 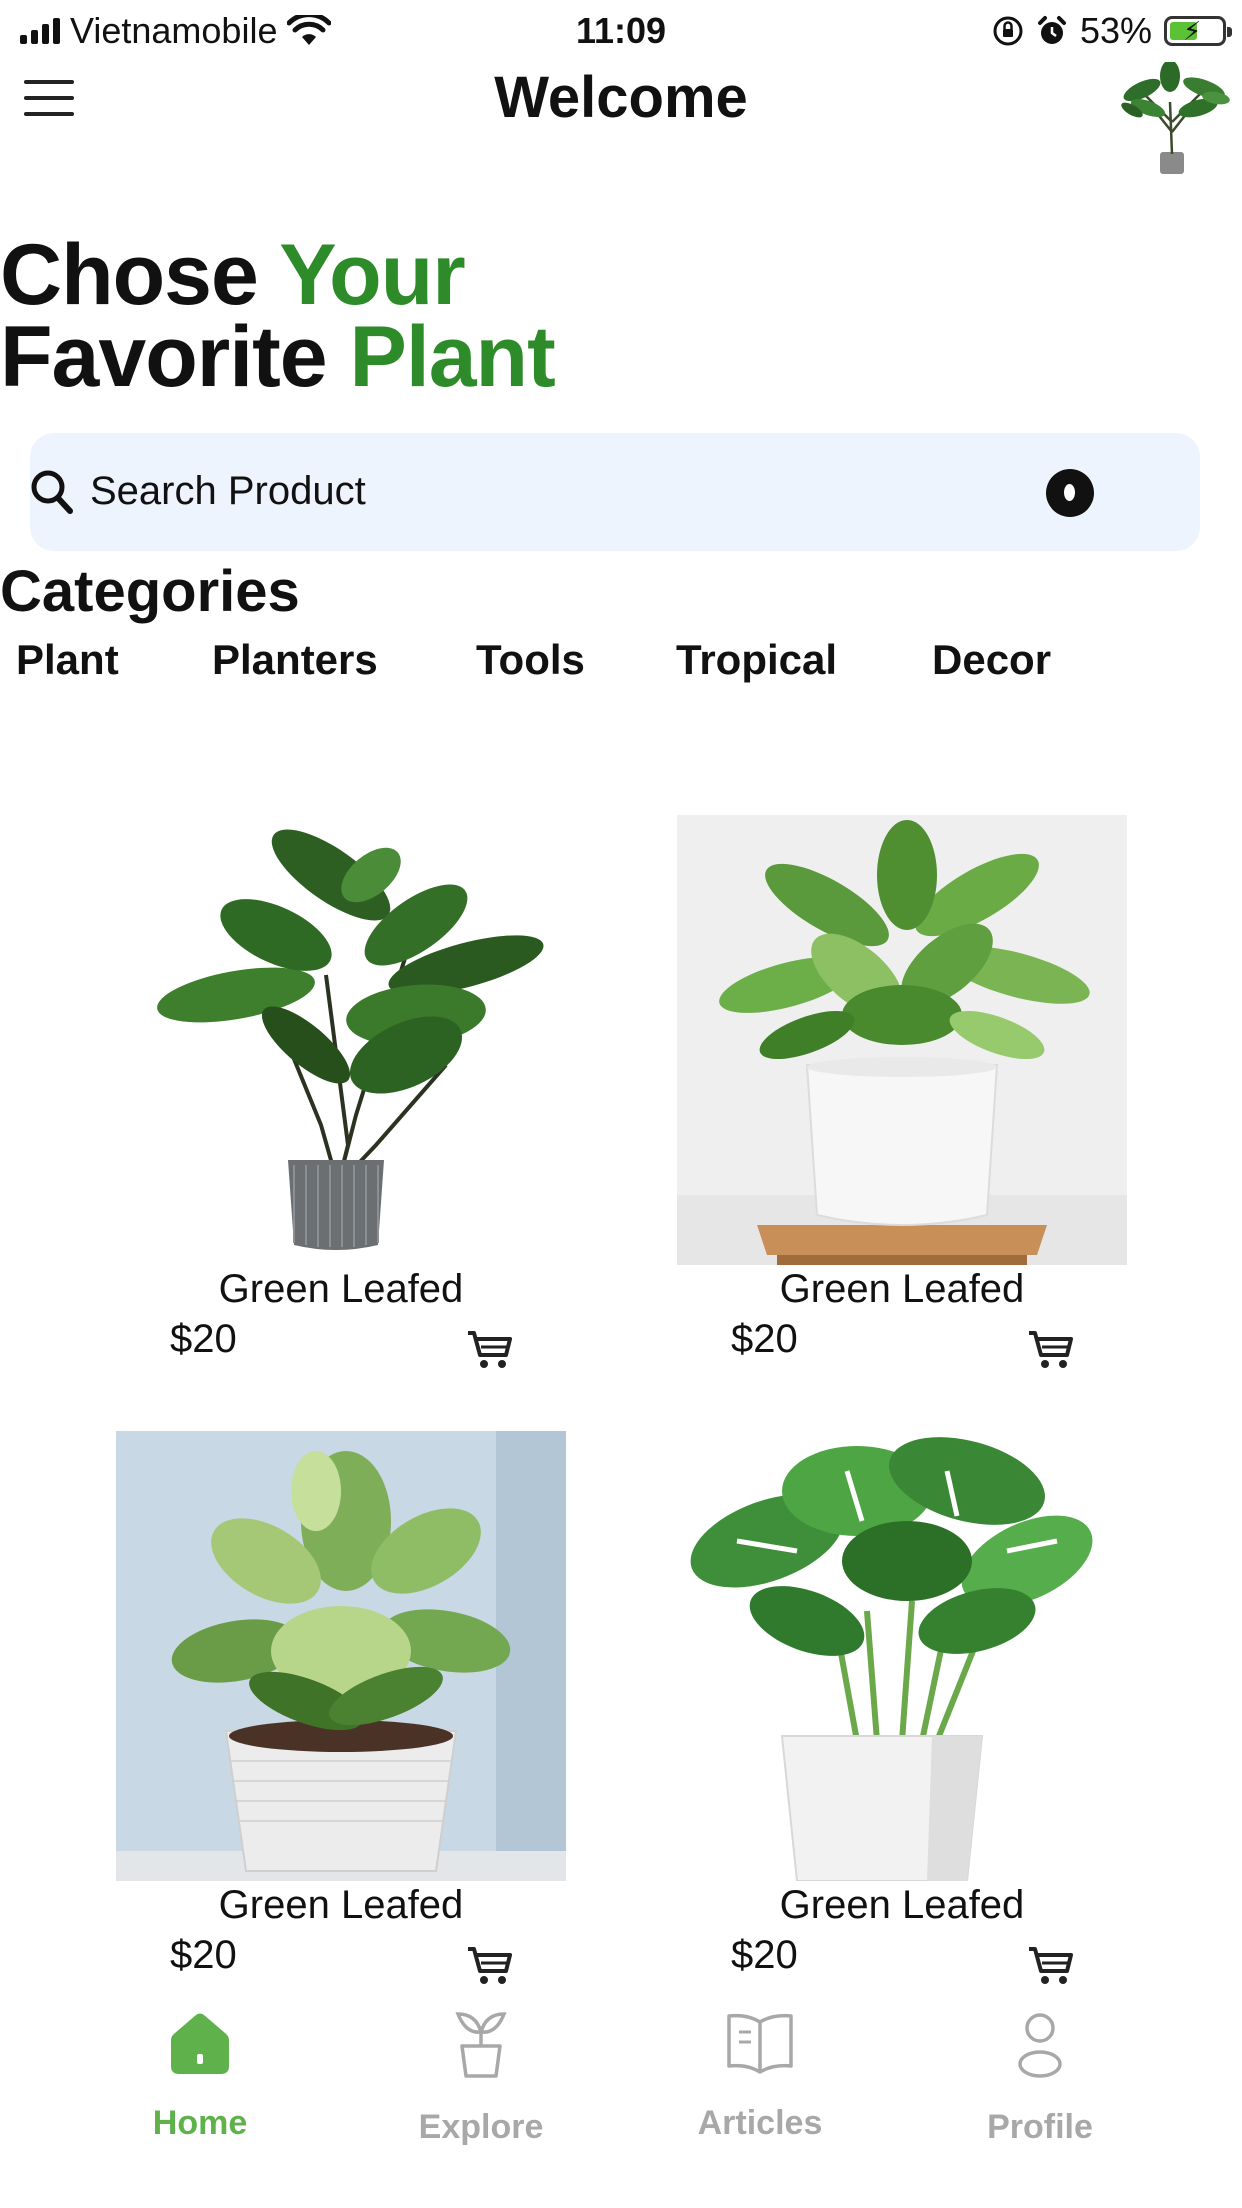 I want to click on hero-heading: Chose Your Favorite Plant, so click(x=621, y=316).